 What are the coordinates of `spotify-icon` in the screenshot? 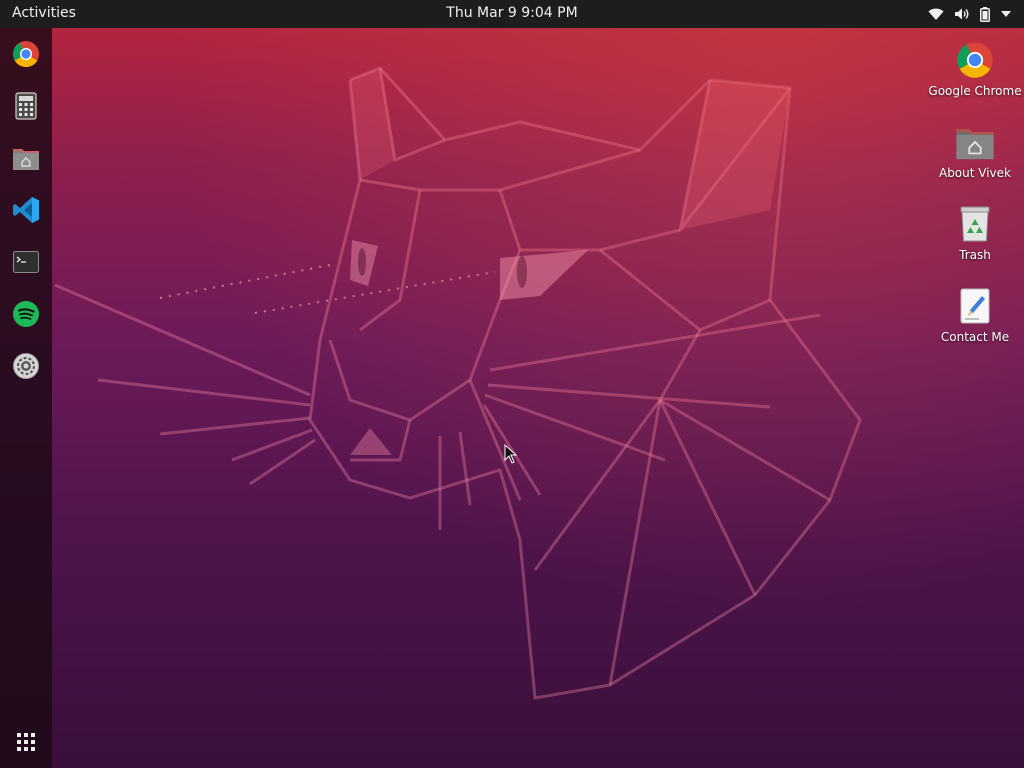 It's located at (26, 314).